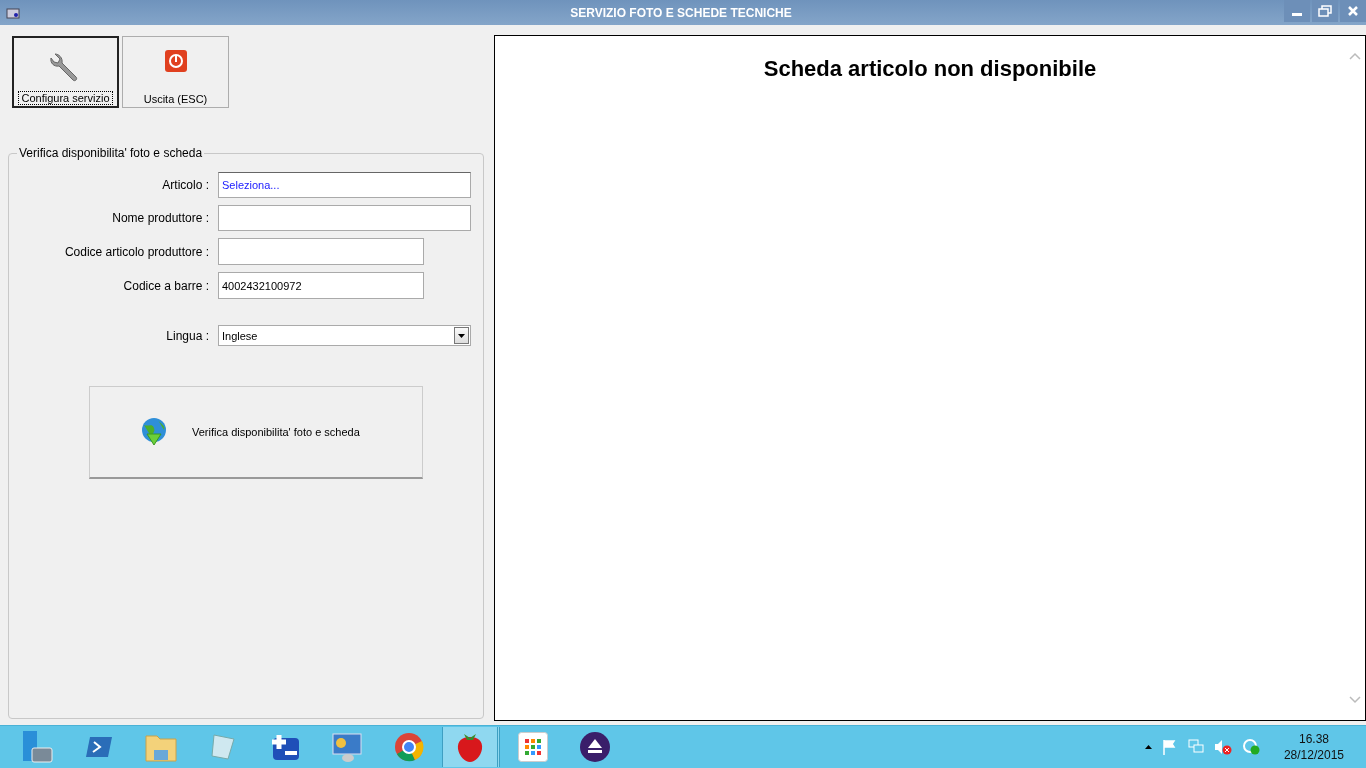  Describe the element at coordinates (409, 747) in the screenshot. I see `browser-icon` at that location.